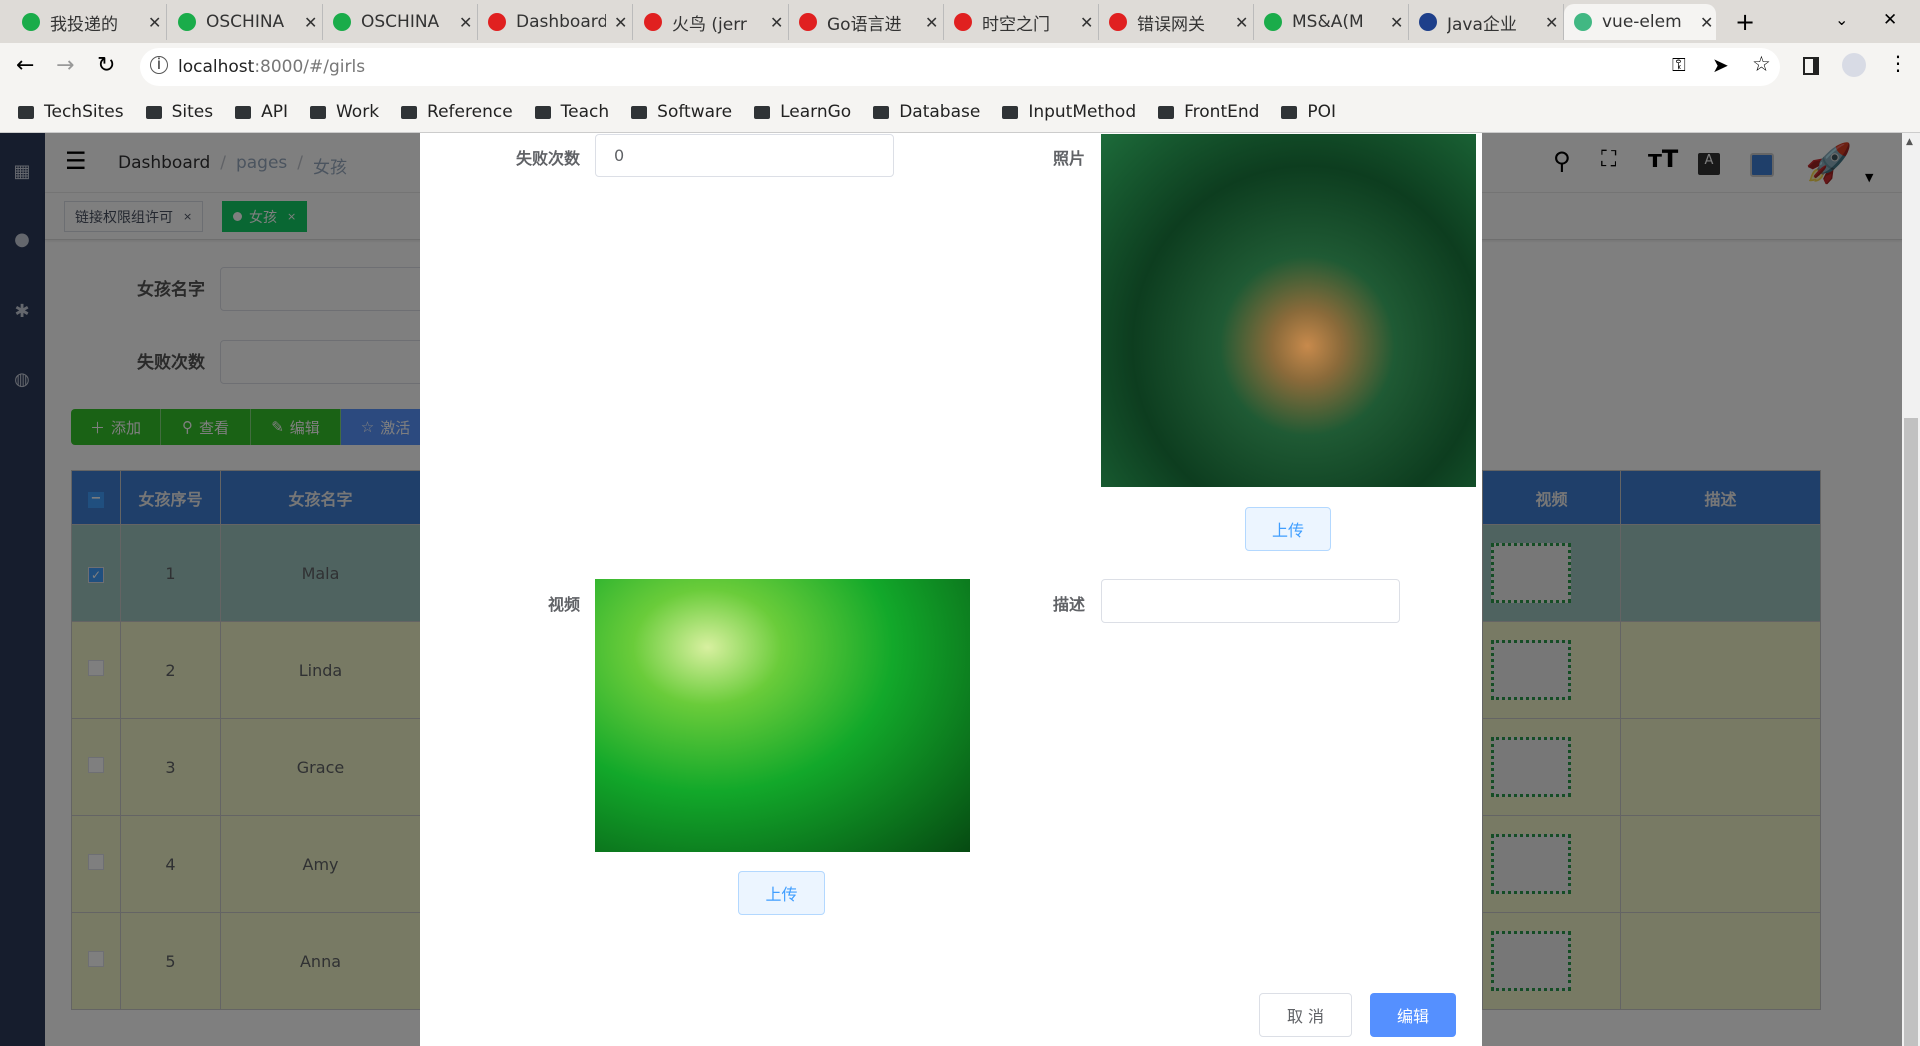 The width and height of the screenshot is (1920, 1046). I want to click on tab-title: vue-elem, so click(1642, 22).